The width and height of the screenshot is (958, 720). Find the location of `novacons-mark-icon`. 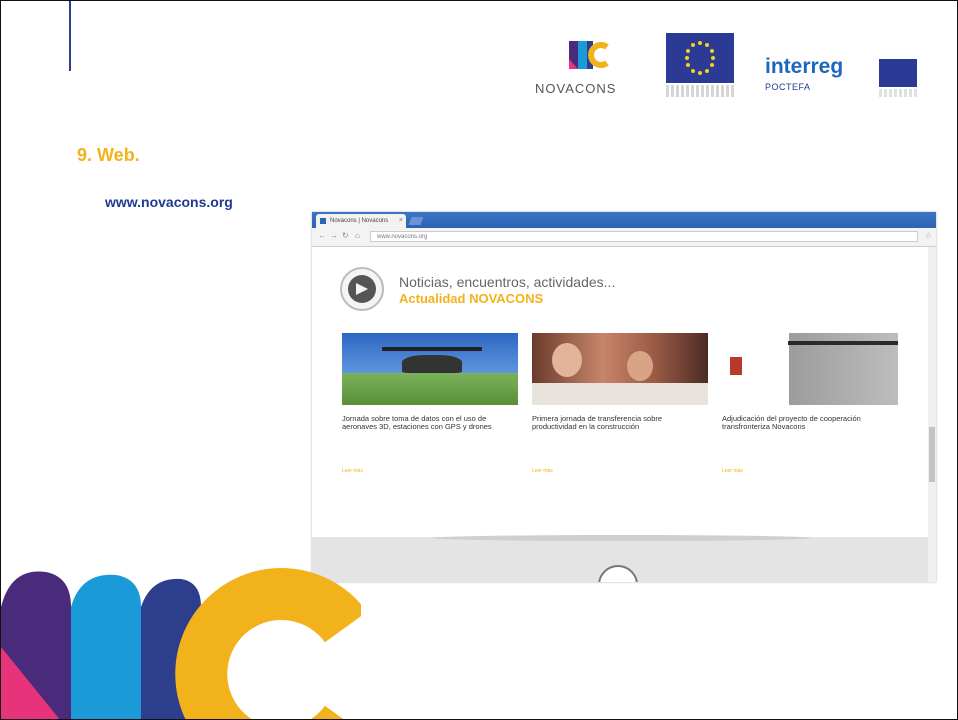

novacons-mark-icon is located at coordinates (589, 55).